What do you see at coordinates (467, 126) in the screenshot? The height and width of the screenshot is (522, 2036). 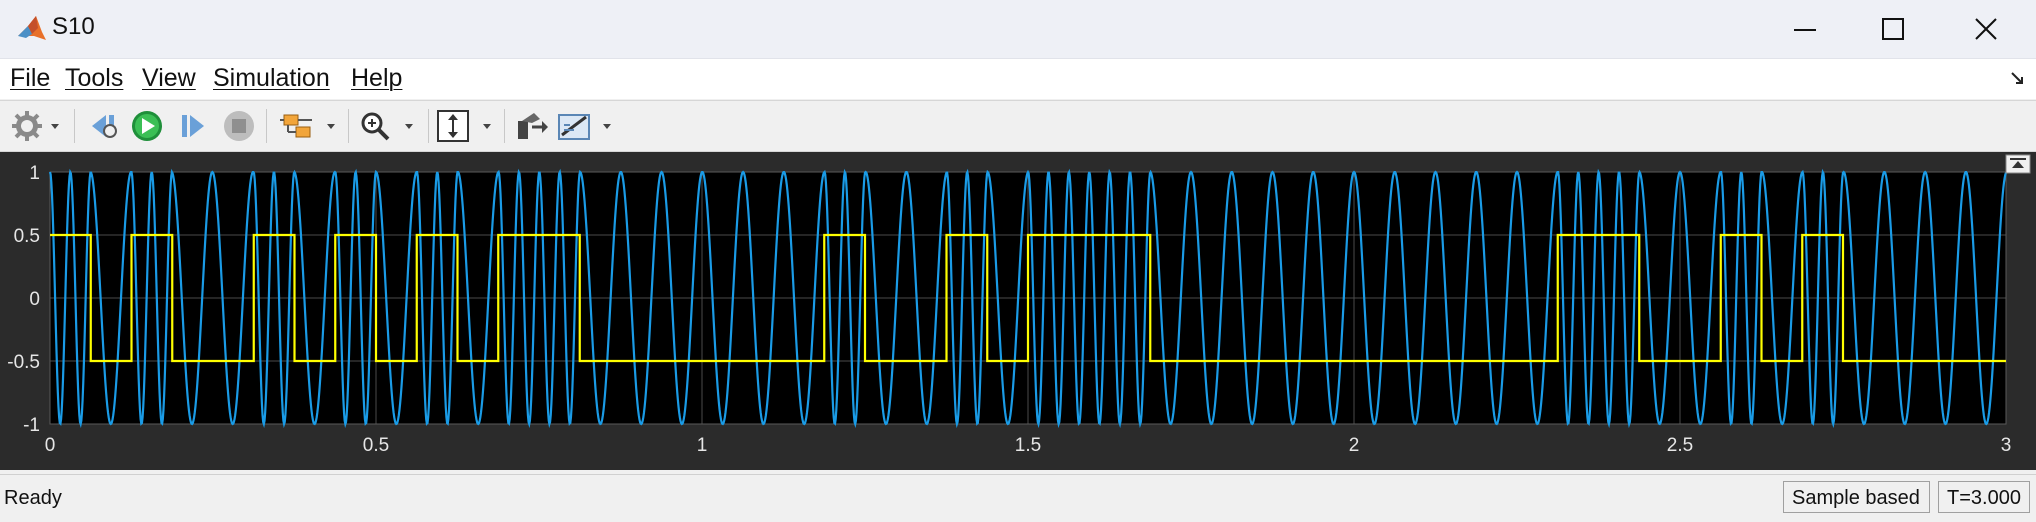 I see `autoscale-icon` at bounding box center [467, 126].